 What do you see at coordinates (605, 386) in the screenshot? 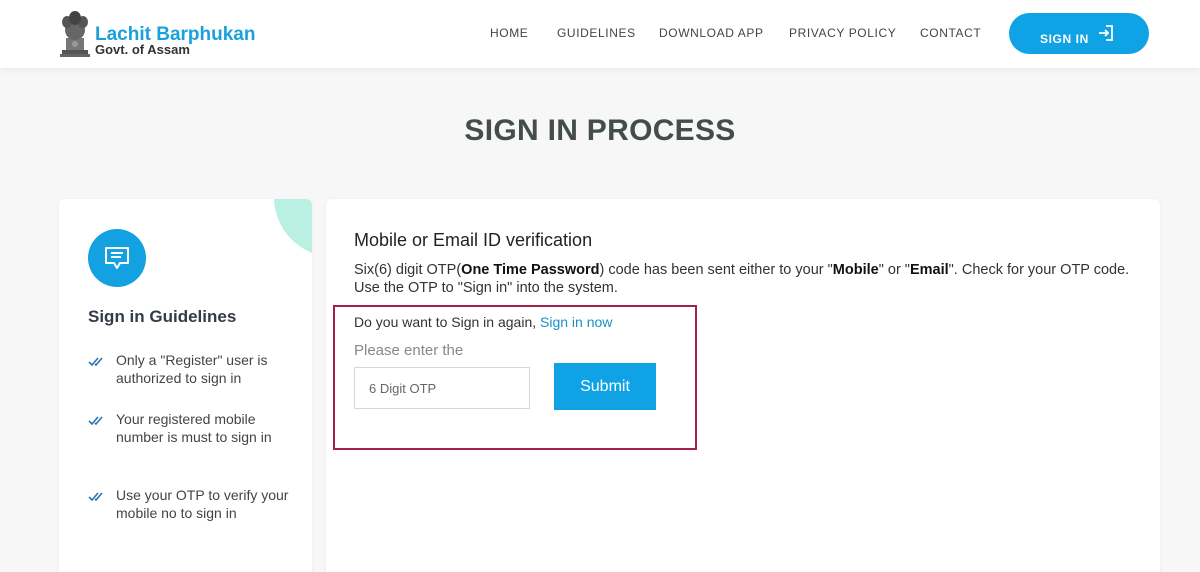
I see `submit-button: Submit` at bounding box center [605, 386].